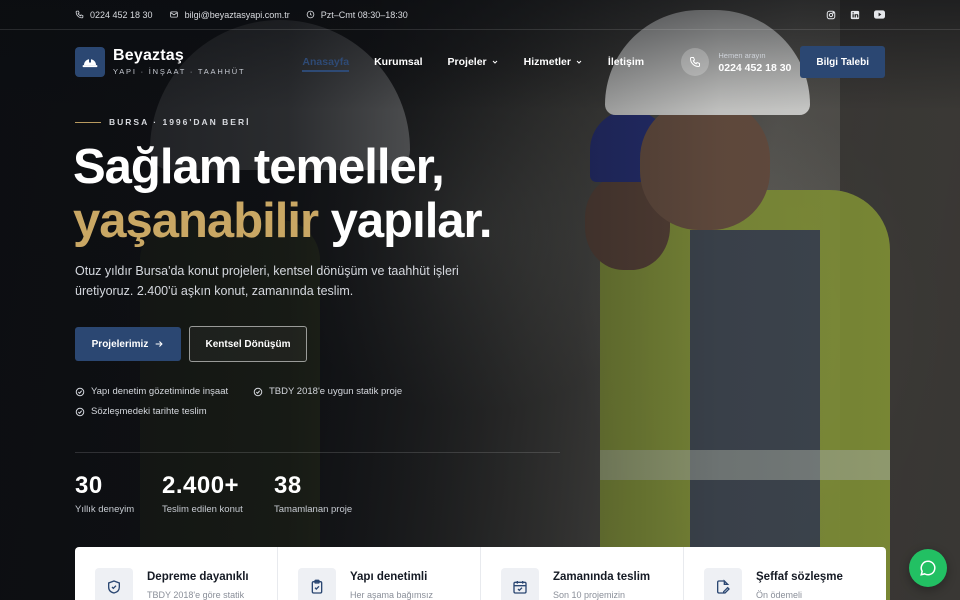  What do you see at coordinates (879, 14) in the screenshot?
I see `youtube-icon` at bounding box center [879, 14].